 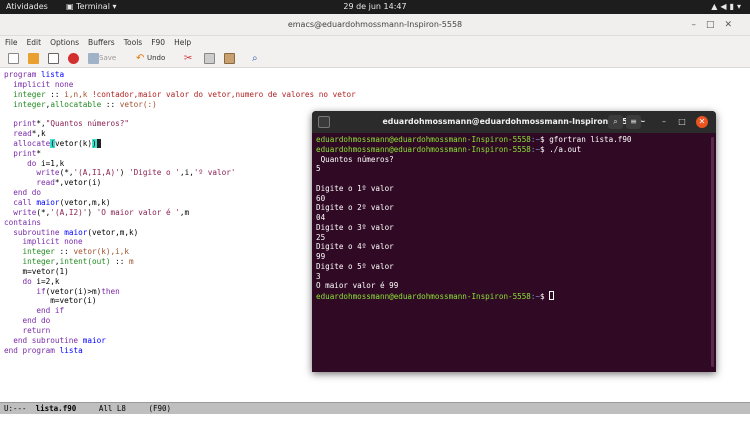 What do you see at coordinates (355, 159) in the screenshot?
I see `terminal-line: Quantos números?` at bounding box center [355, 159].